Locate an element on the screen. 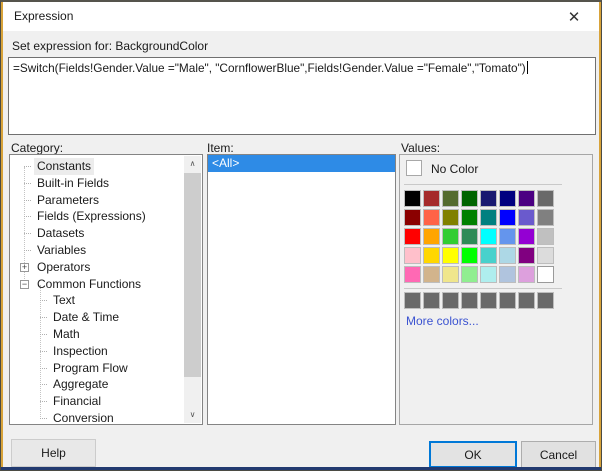  category-item-aggregate: Aggregate is located at coordinates (97, 384).